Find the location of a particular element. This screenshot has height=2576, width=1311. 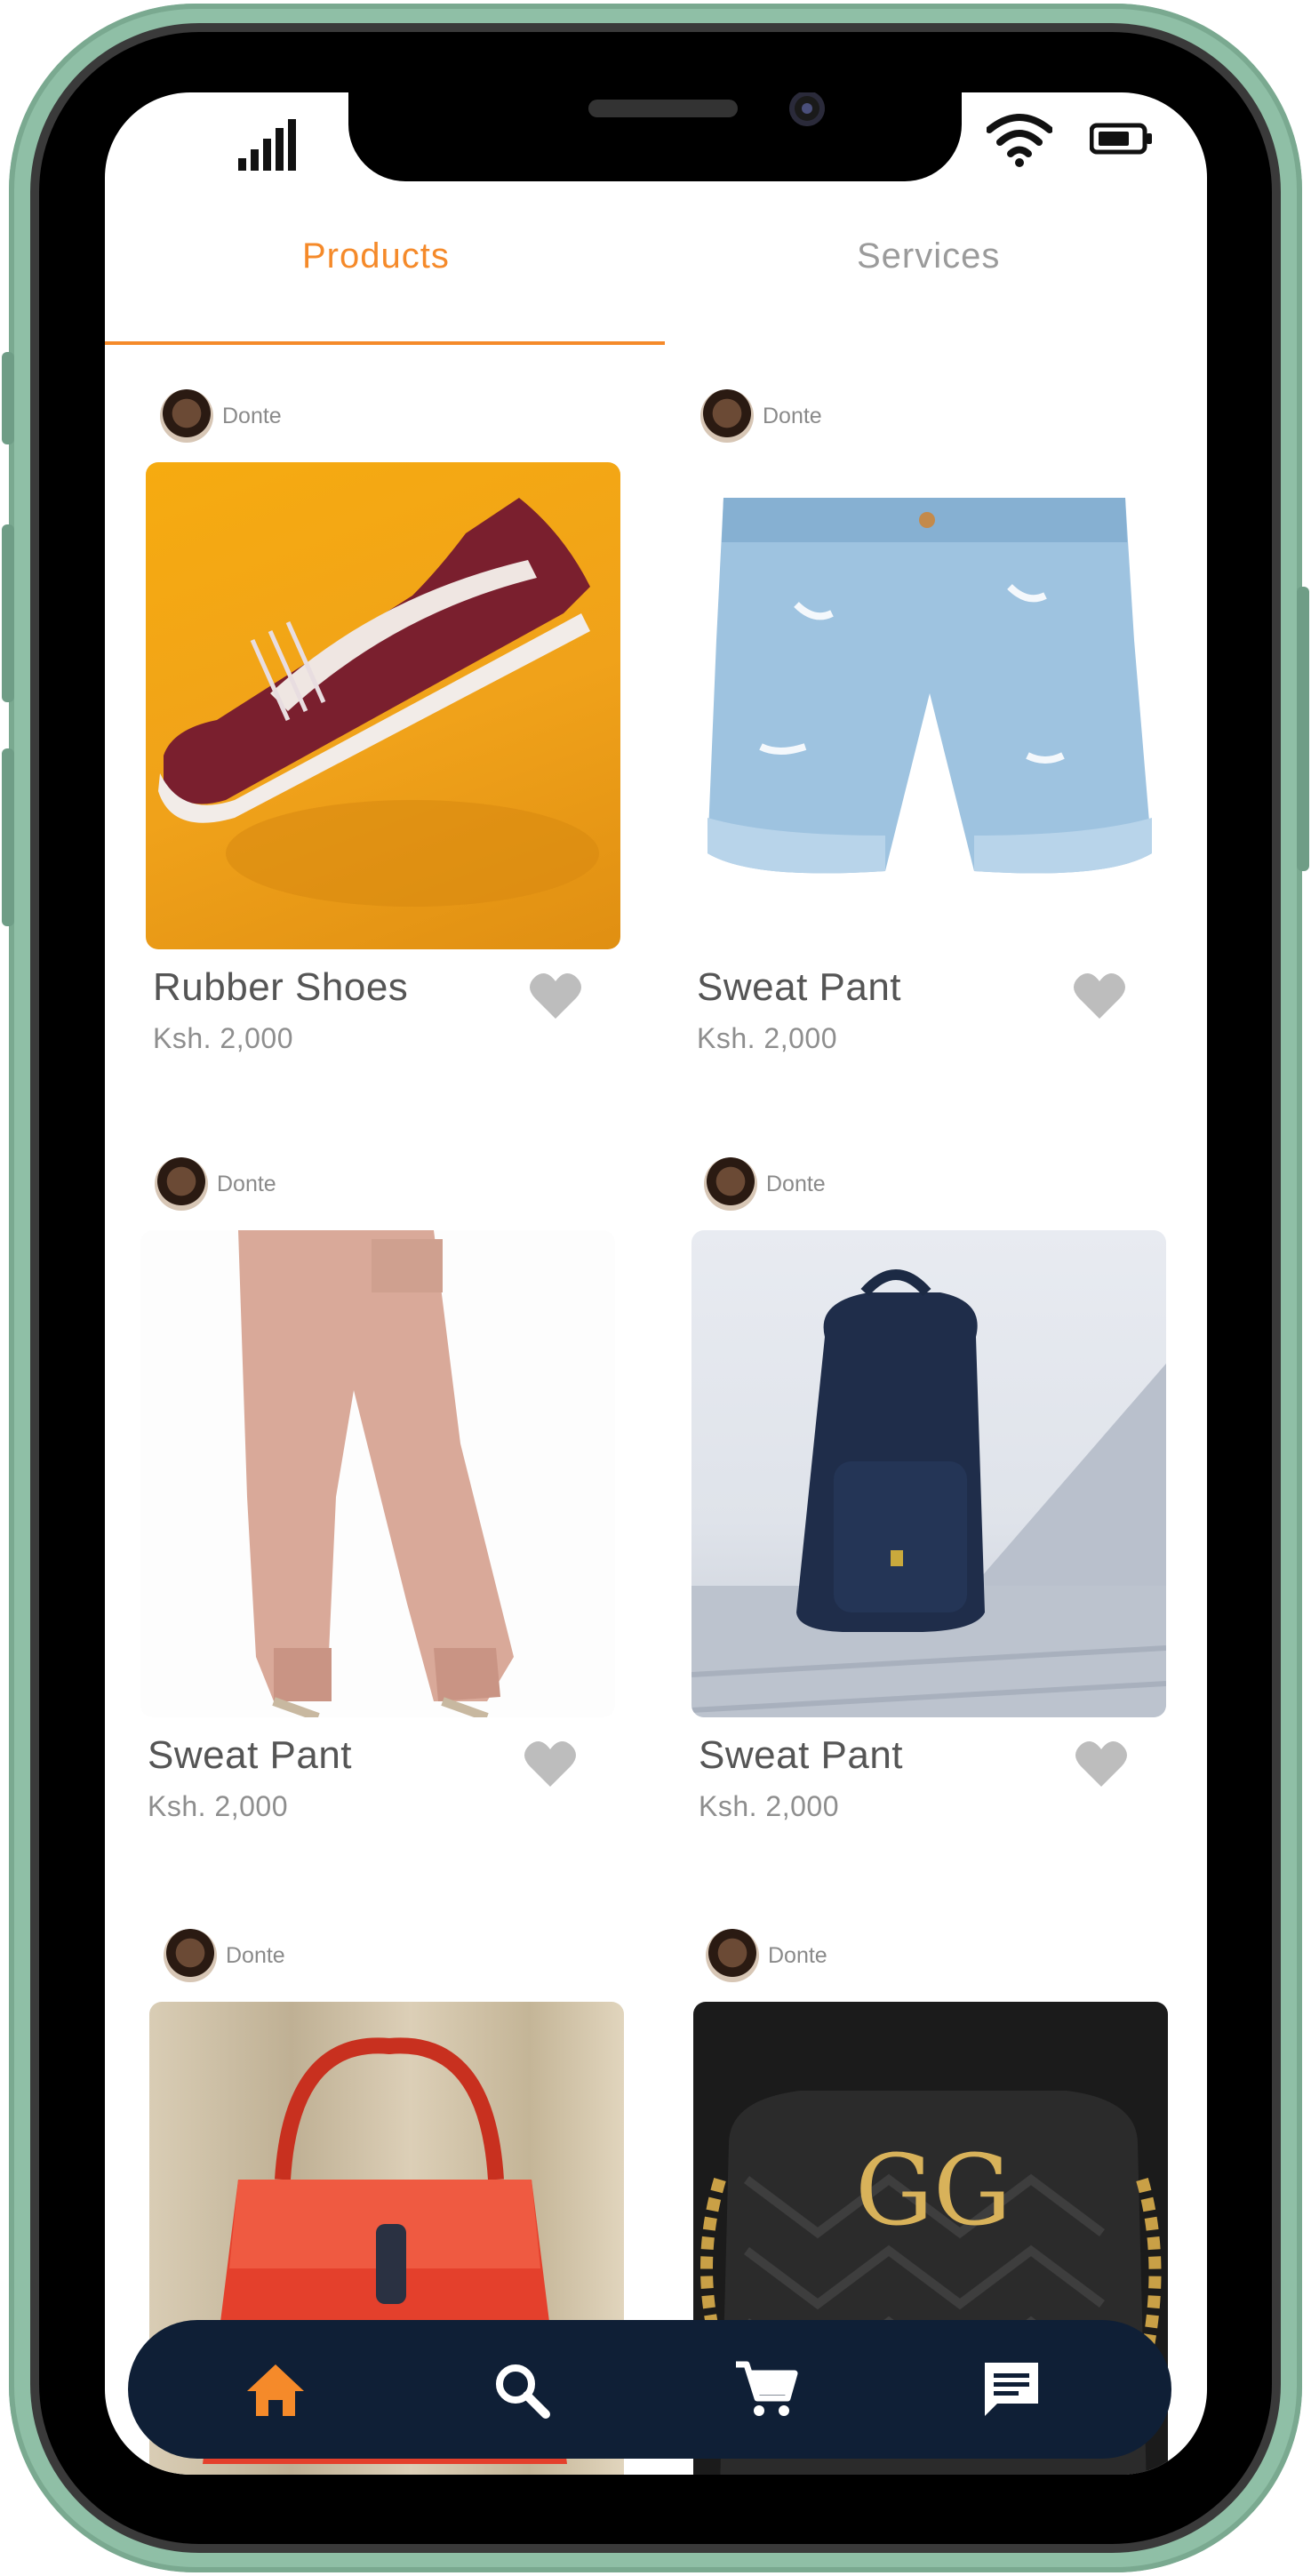

svg-text: GG is located at coordinates (933, 2190).